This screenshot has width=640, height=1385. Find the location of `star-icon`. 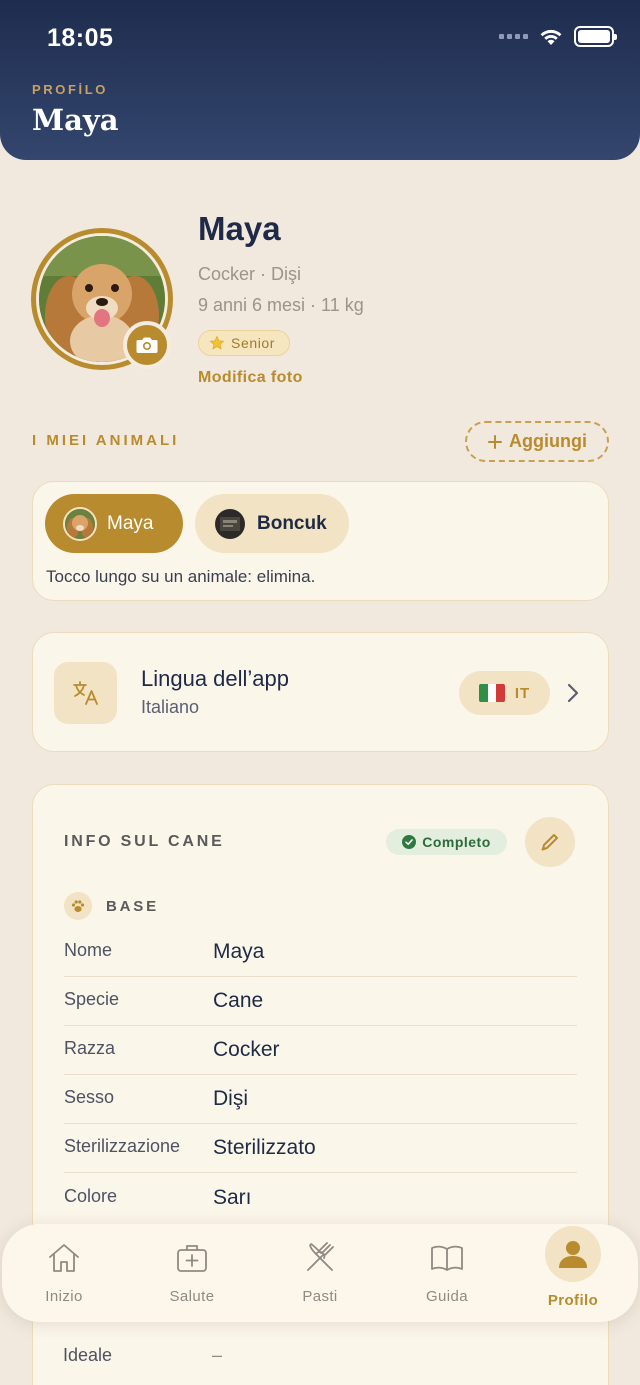

star-icon is located at coordinates (217, 342).